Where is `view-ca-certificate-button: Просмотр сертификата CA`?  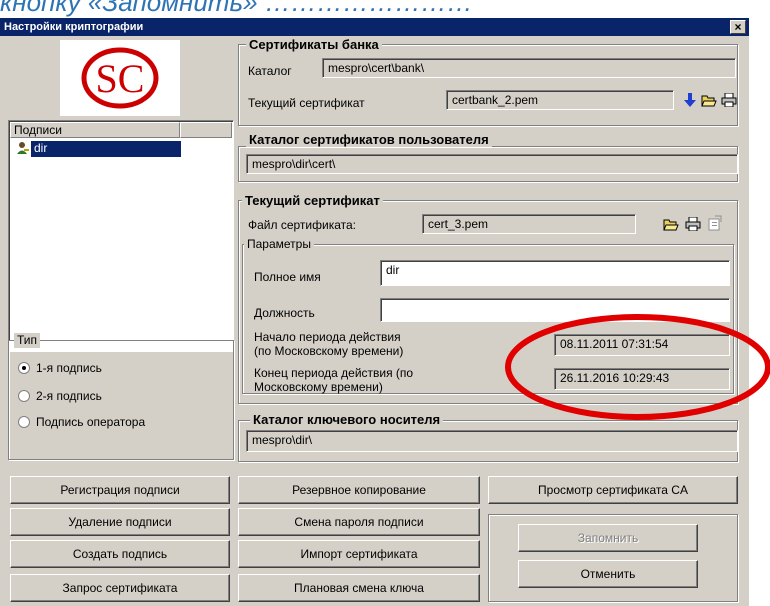
view-ca-certificate-button: Просмотр сертификата CA is located at coordinates (613, 490).